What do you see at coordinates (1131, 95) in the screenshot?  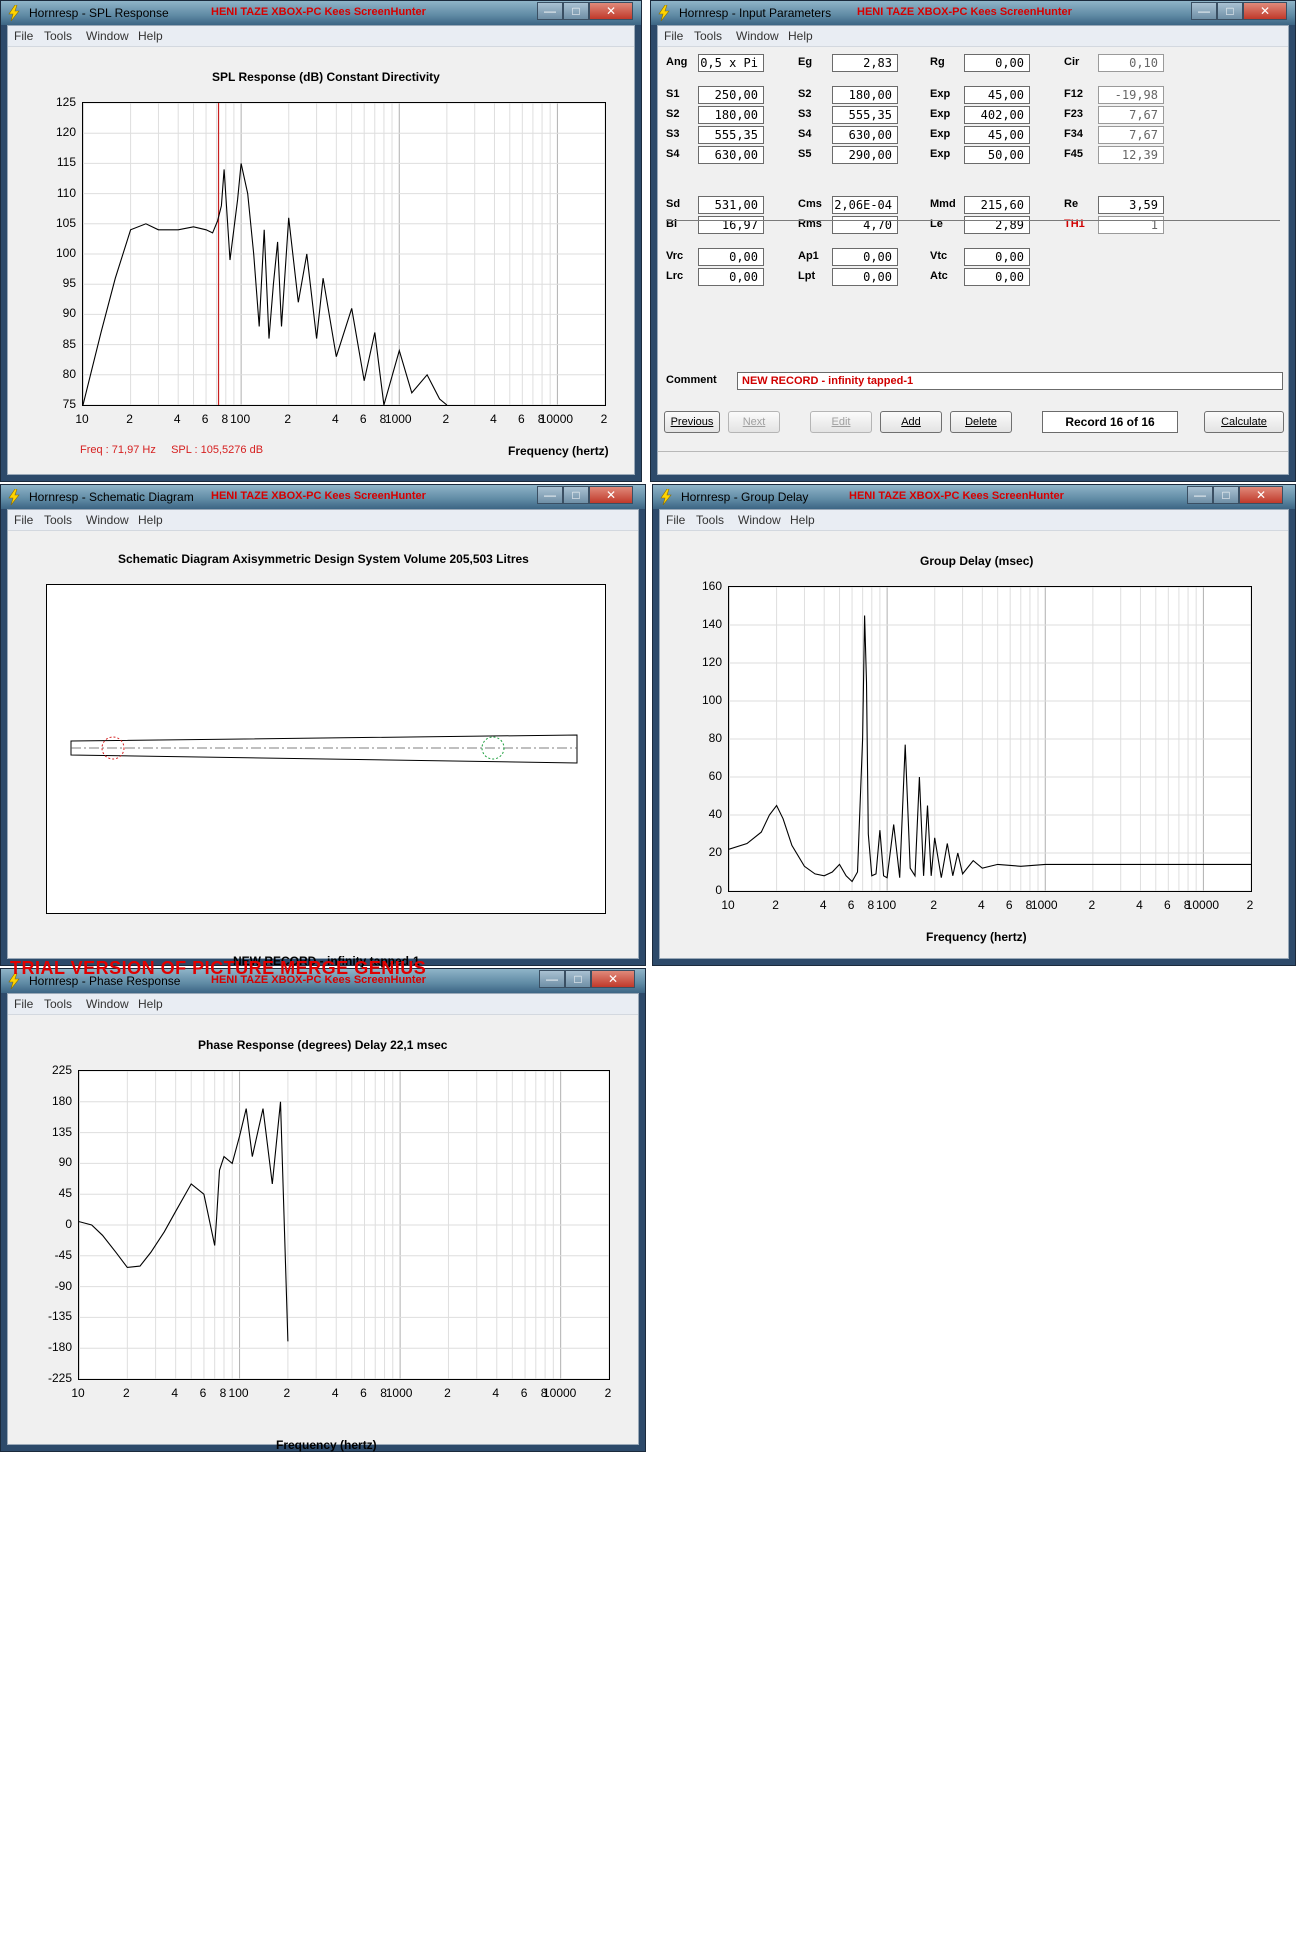 I see `param-field-f12: -19,98` at bounding box center [1131, 95].